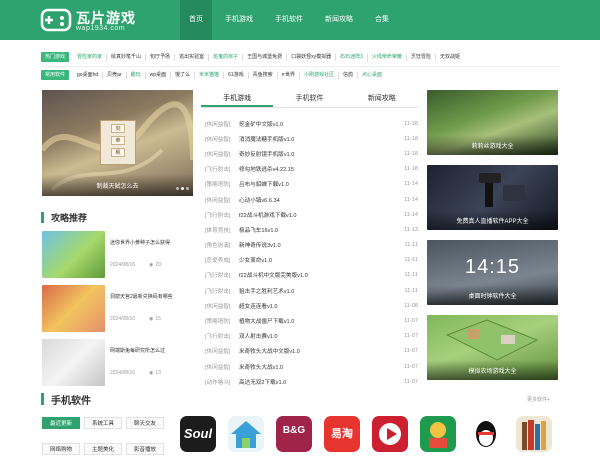 The image size is (600, 456). I want to click on game-list-item: [动作格斗] 高达无双2下载v1.0 11-07, so click(311, 381).